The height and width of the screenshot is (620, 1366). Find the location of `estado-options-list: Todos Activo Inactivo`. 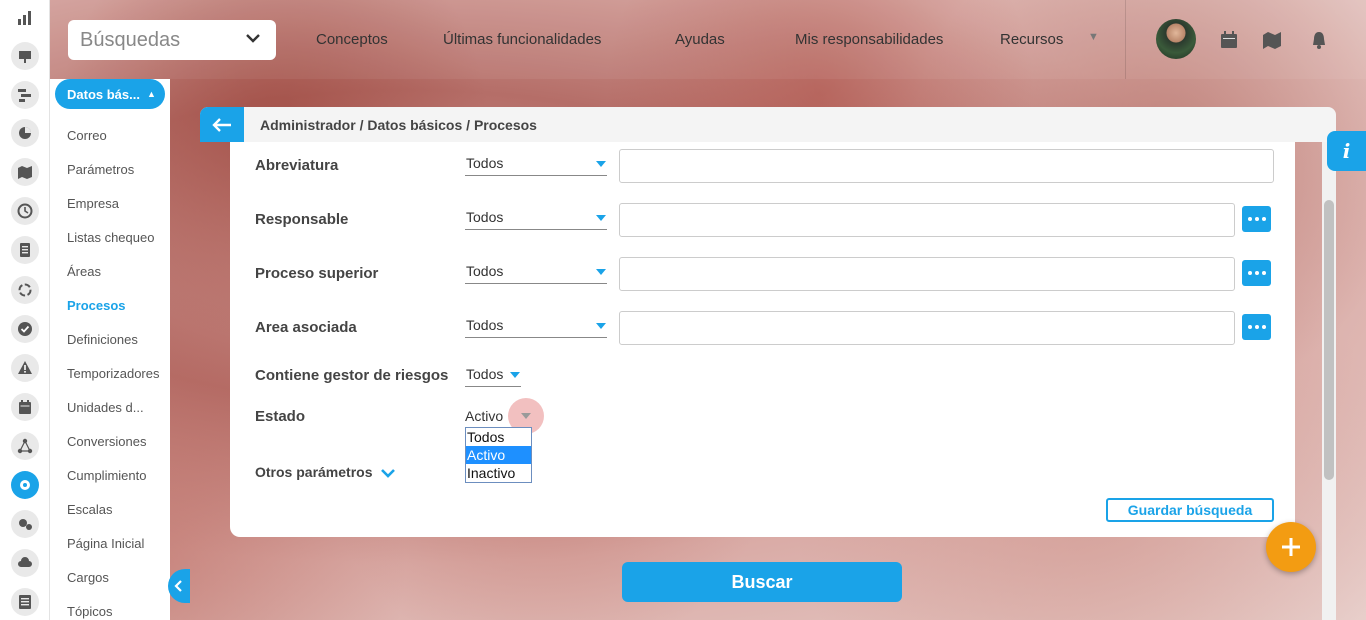

estado-options-list: Todos Activo Inactivo is located at coordinates (498, 455).